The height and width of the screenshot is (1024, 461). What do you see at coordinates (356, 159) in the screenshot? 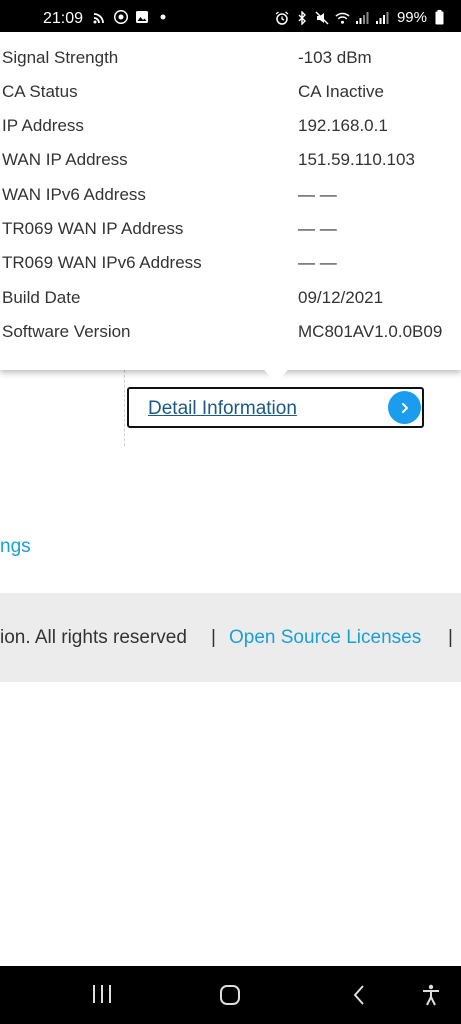
I see `info-value: 151.59.110.103` at bounding box center [356, 159].